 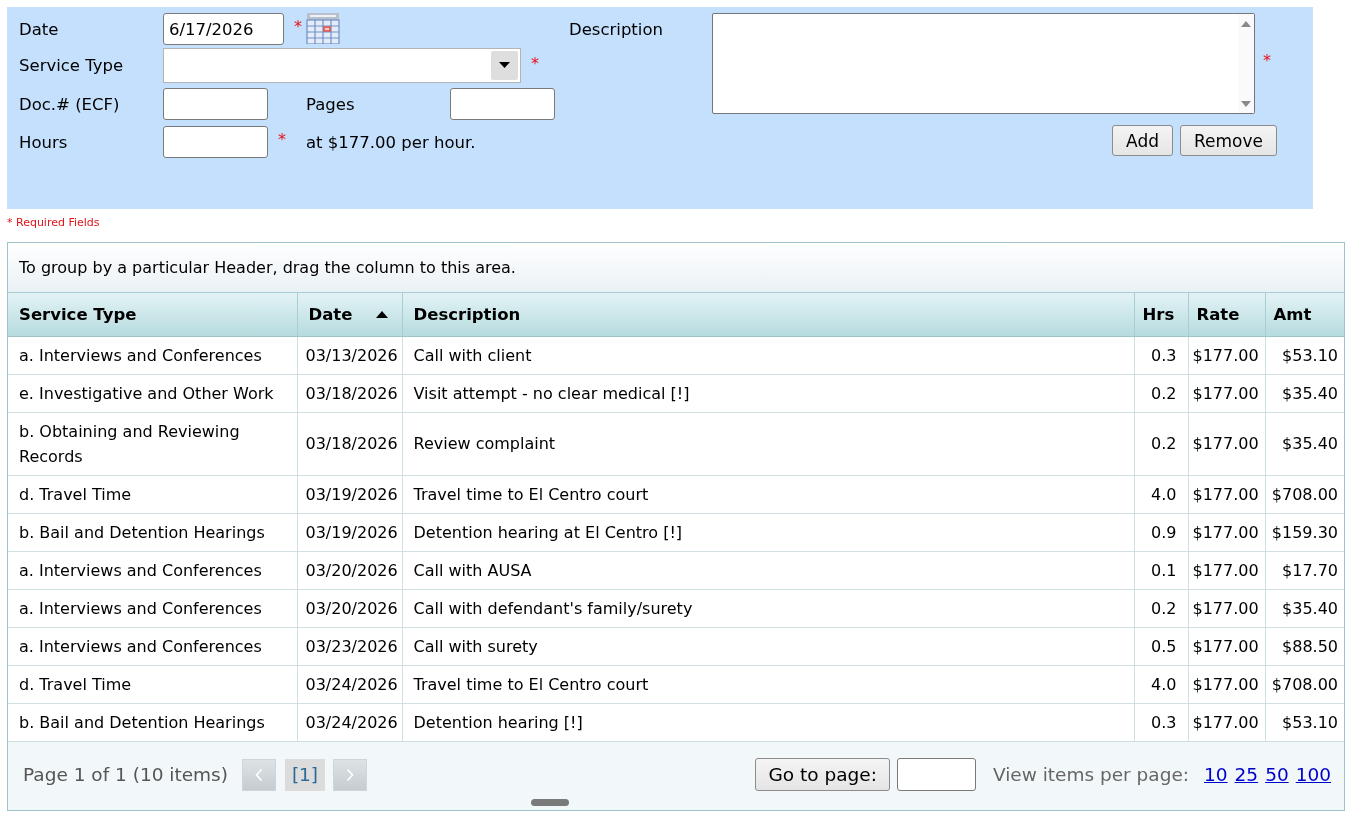 What do you see at coordinates (1161, 570) in the screenshot?
I see `table-cell: 0.1` at bounding box center [1161, 570].